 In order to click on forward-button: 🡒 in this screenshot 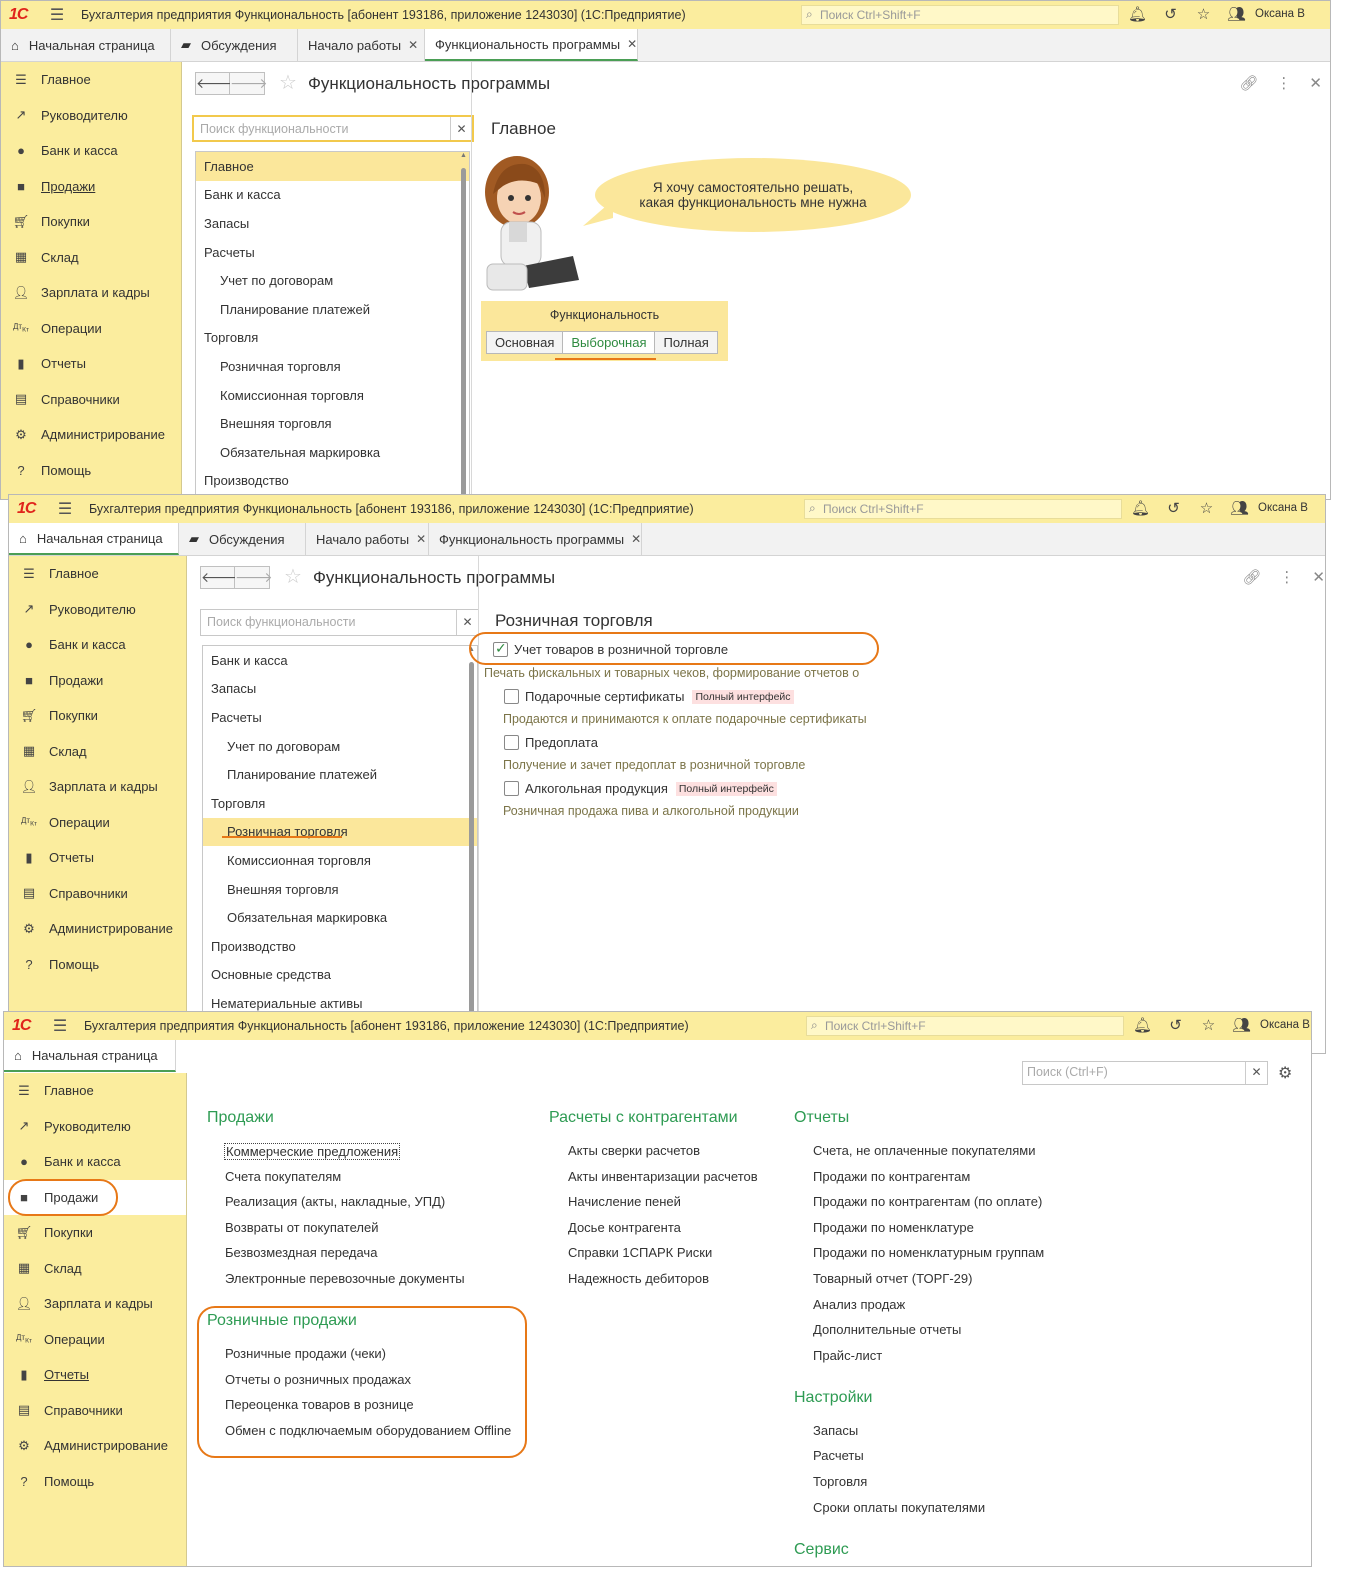, I will do `click(249, 83)`.